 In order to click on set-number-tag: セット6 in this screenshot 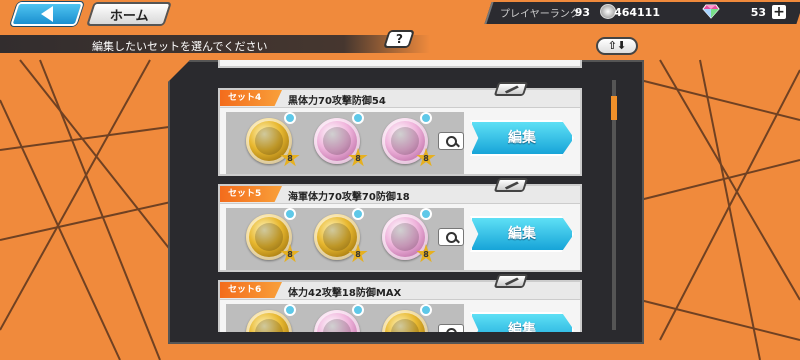, I will do `click(251, 290)`.